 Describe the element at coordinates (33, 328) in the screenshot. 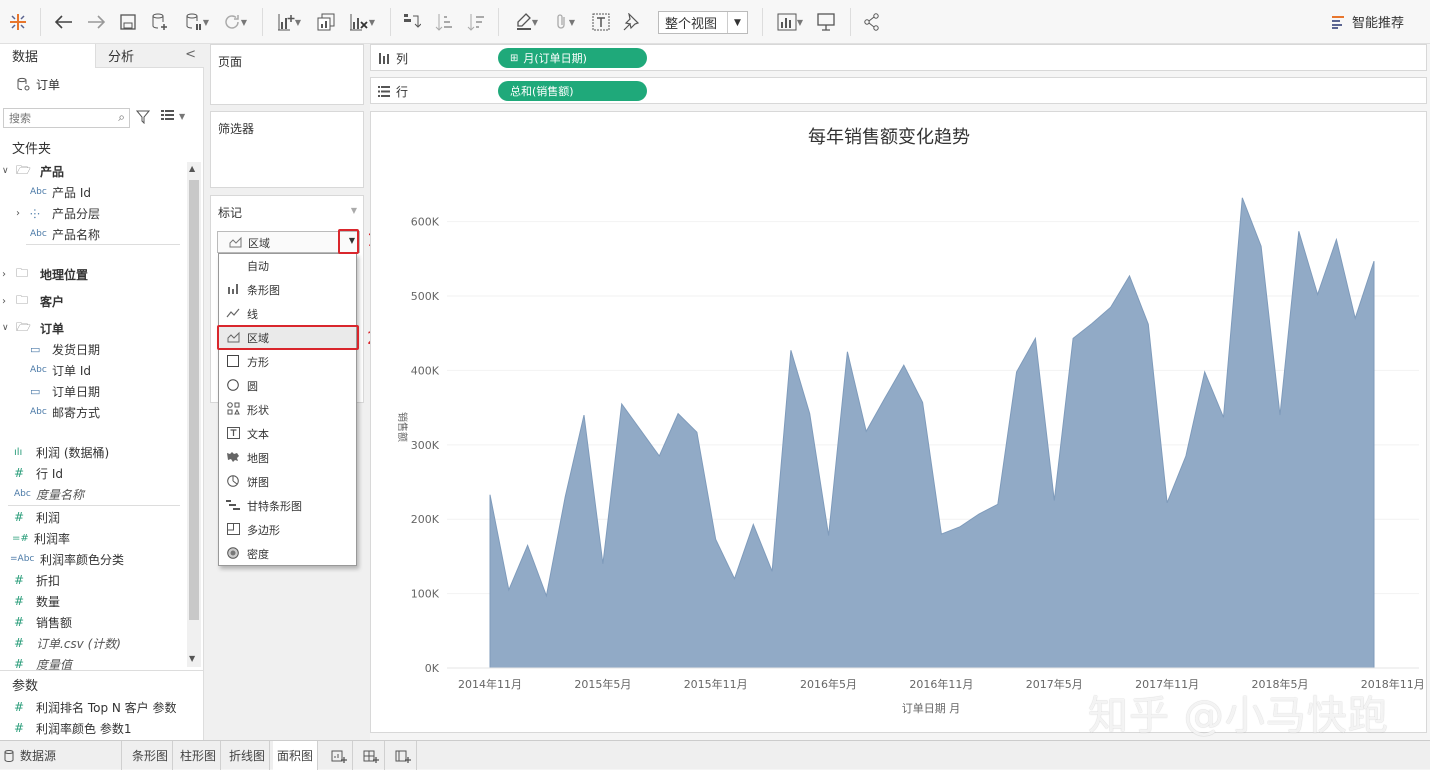

I see `folder-order: ∨ 🗁 订单` at that location.